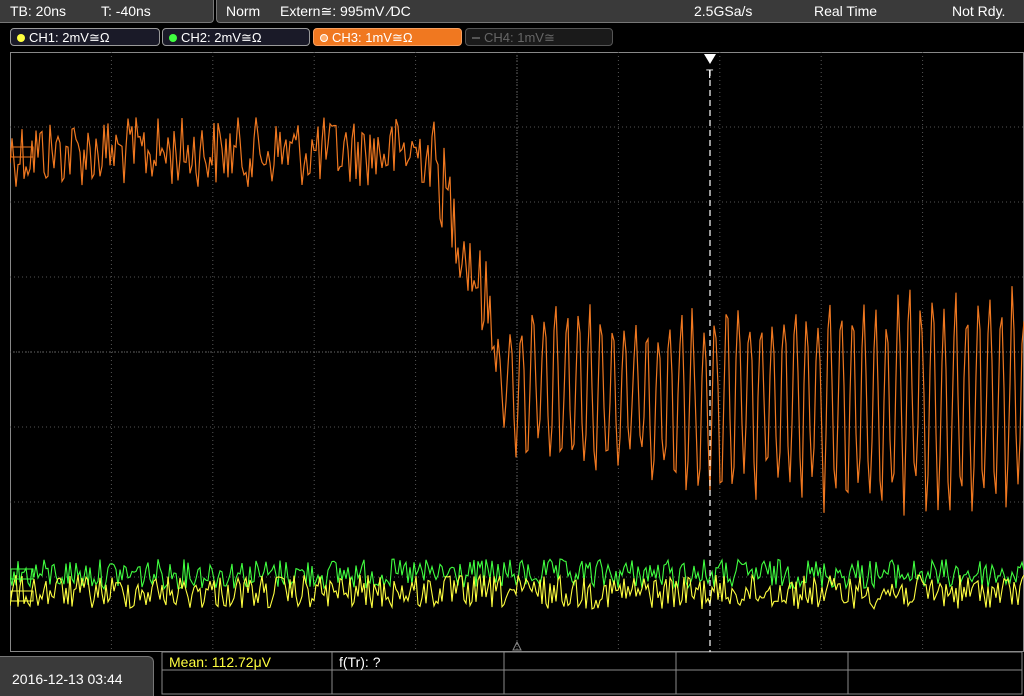 Image resolution: width=1024 pixels, height=696 pixels. What do you see at coordinates (979, 11) in the screenshot?
I see `run-status-label: Not Rdy.` at bounding box center [979, 11].